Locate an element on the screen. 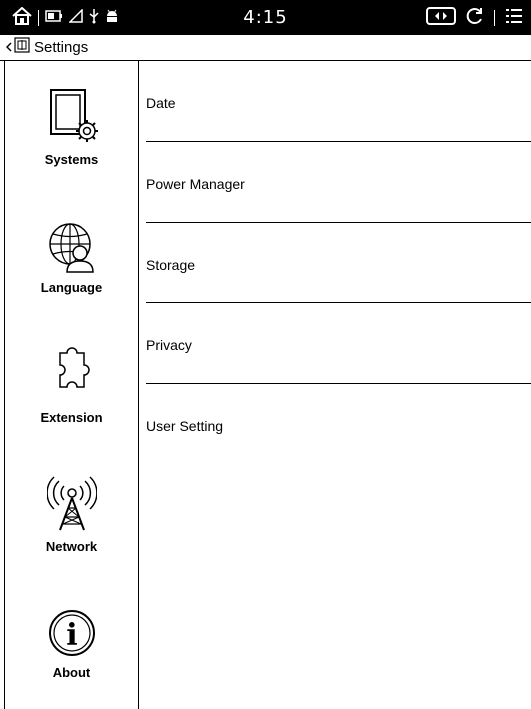 The image size is (531, 709). status-separator is located at coordinates (494, 18).